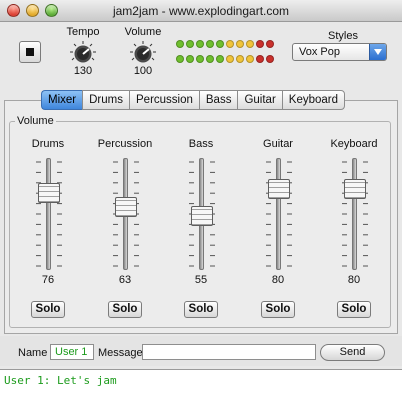 The height and width of the screenshot is (413, 402). I want to click on send-button: Send, so click(352, 352).